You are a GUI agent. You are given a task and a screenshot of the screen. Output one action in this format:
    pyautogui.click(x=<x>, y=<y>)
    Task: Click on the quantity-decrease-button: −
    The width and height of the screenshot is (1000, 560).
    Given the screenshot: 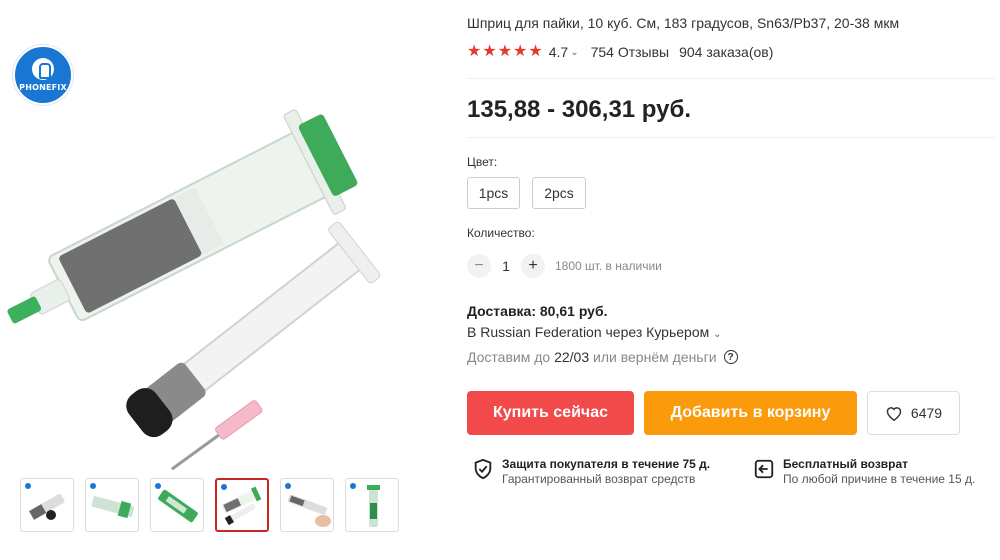 What is the action you would take?
    pyautogui.click(x=479, y=266)
    